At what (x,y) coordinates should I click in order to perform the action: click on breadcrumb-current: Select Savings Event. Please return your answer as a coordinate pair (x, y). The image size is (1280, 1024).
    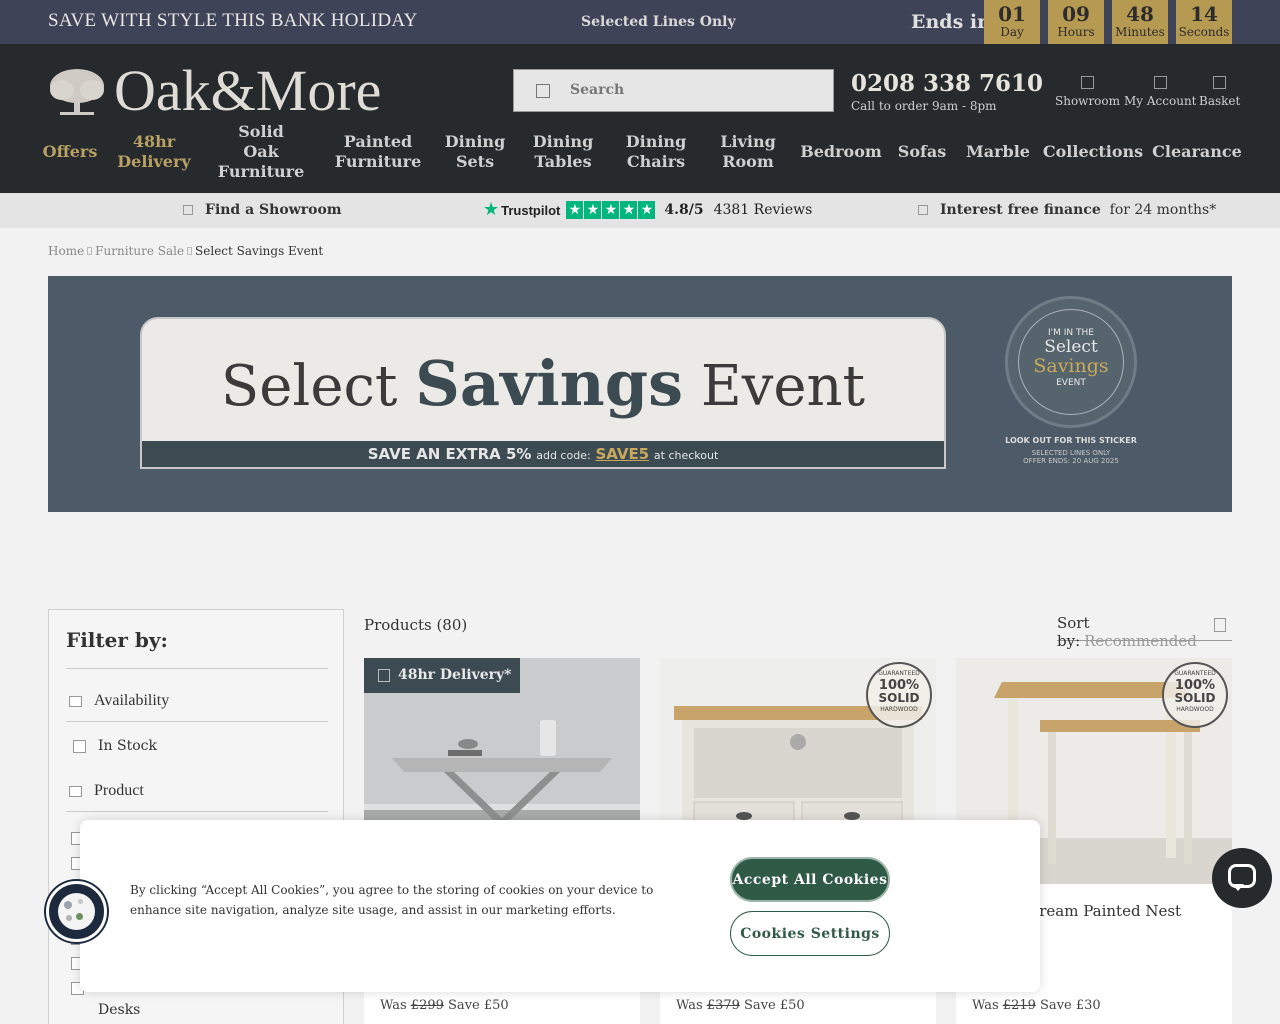
    Looking at the image, I should click on (259, 251).